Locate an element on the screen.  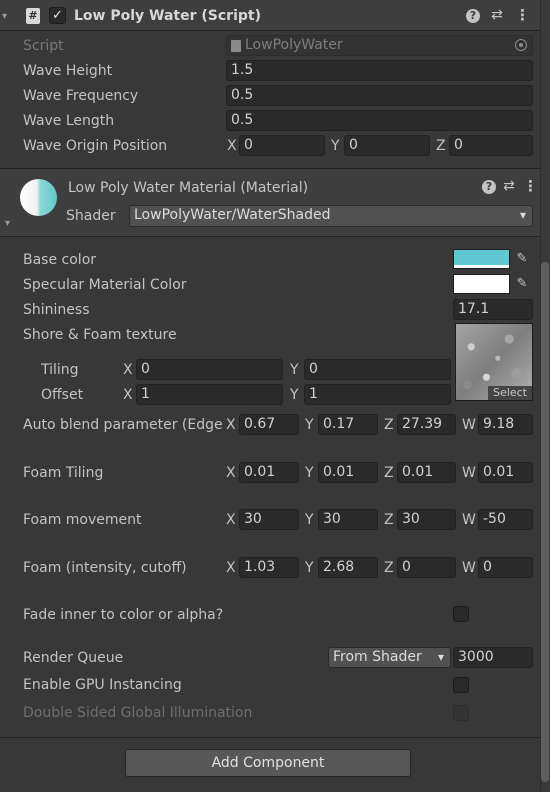
foam-movement-z-field: 30 is located at coordinates (426, 519).